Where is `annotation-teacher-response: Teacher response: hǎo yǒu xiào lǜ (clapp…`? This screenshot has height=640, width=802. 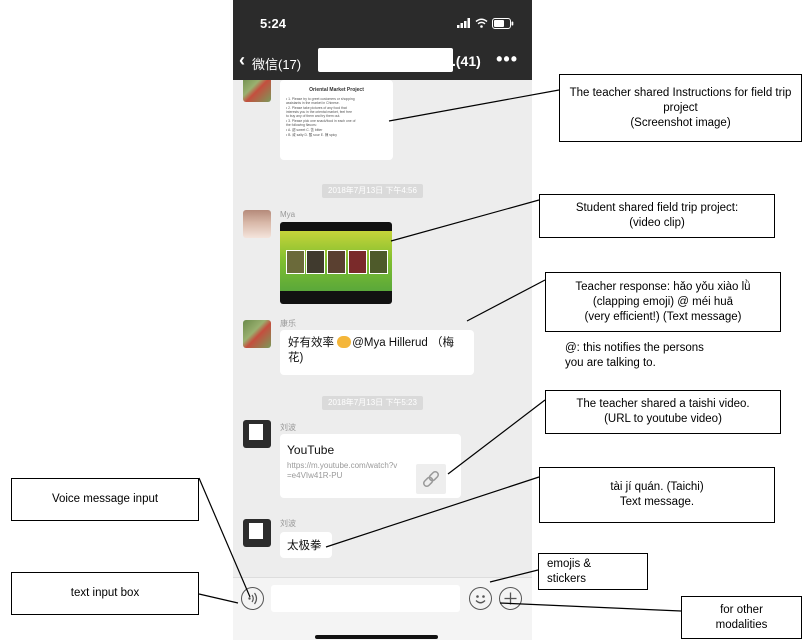
annotation-teacher-response: Teacher response: hǎo yǒu xiào lǜ (clapp… is located at coordinates (663, 302).